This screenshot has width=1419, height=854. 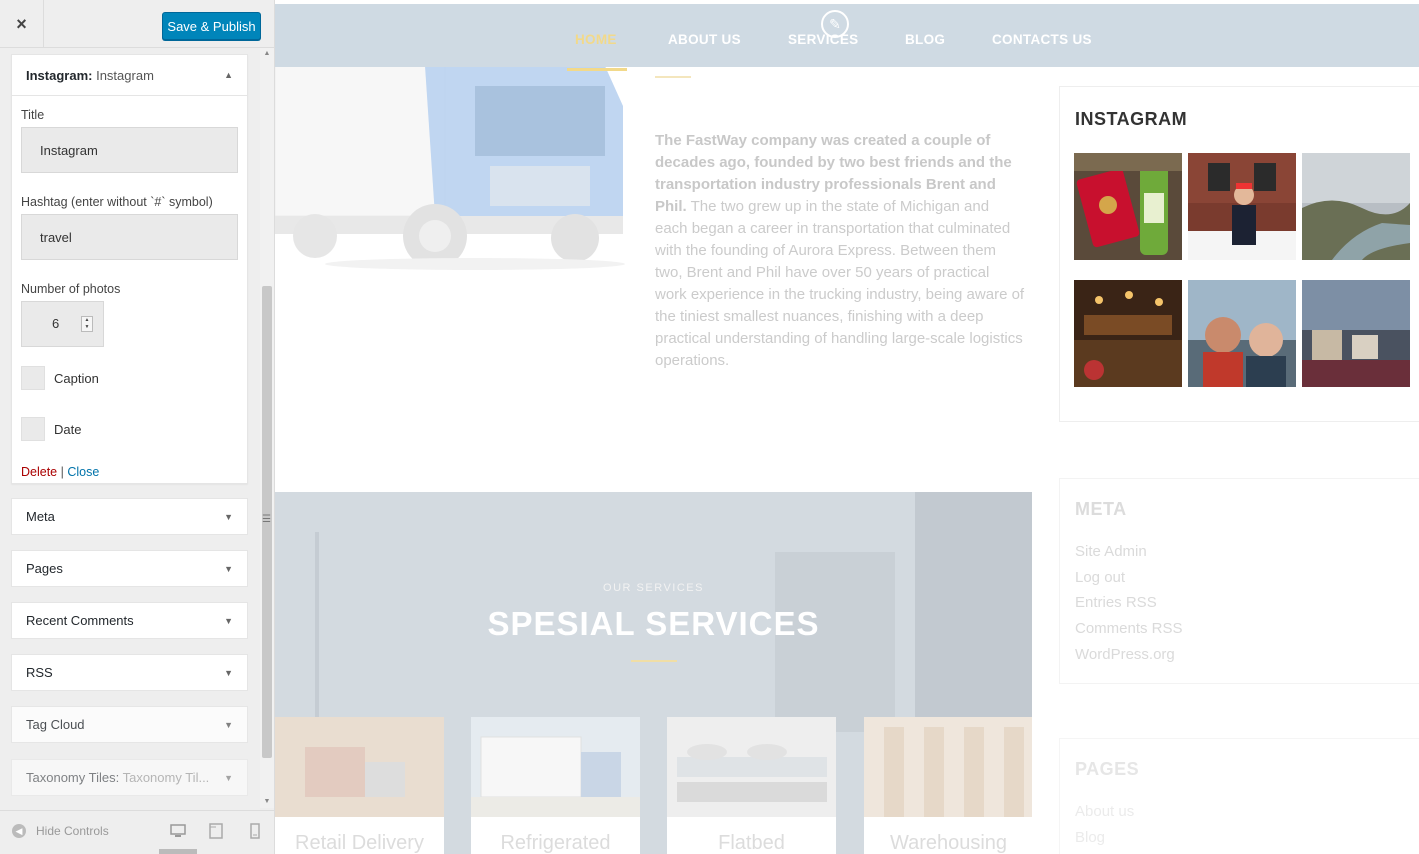 I want to click on caret-up-icon: ▲, so click(x=228, y=75).